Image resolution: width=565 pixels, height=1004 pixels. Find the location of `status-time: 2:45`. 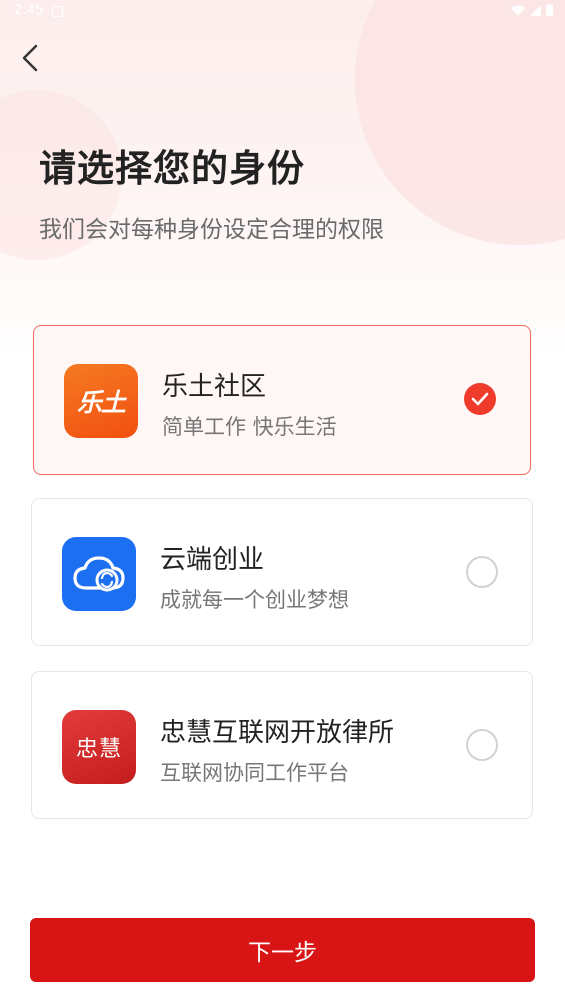

status-time: 2:45 is located at coordinates (29, 10).